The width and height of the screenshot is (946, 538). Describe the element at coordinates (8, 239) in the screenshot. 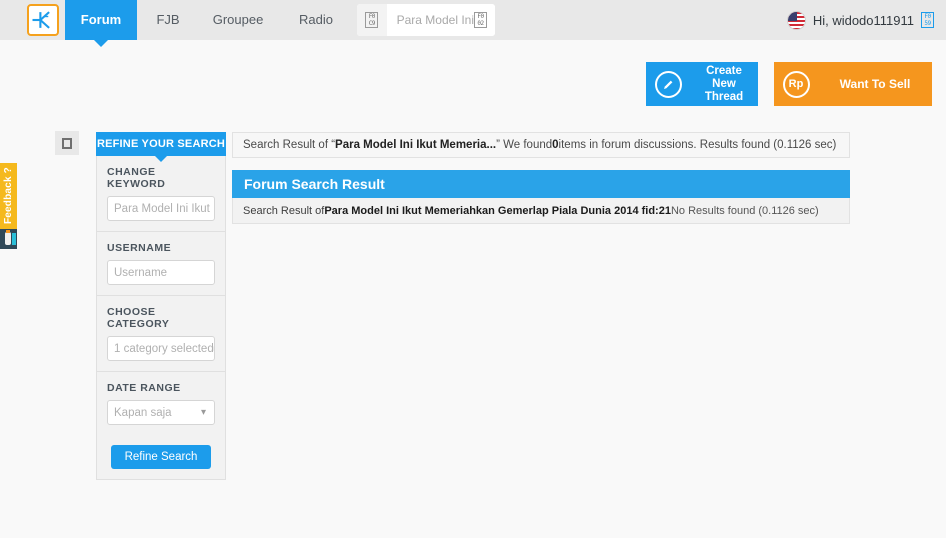

I see `feedback-bulb-icon` at that location.